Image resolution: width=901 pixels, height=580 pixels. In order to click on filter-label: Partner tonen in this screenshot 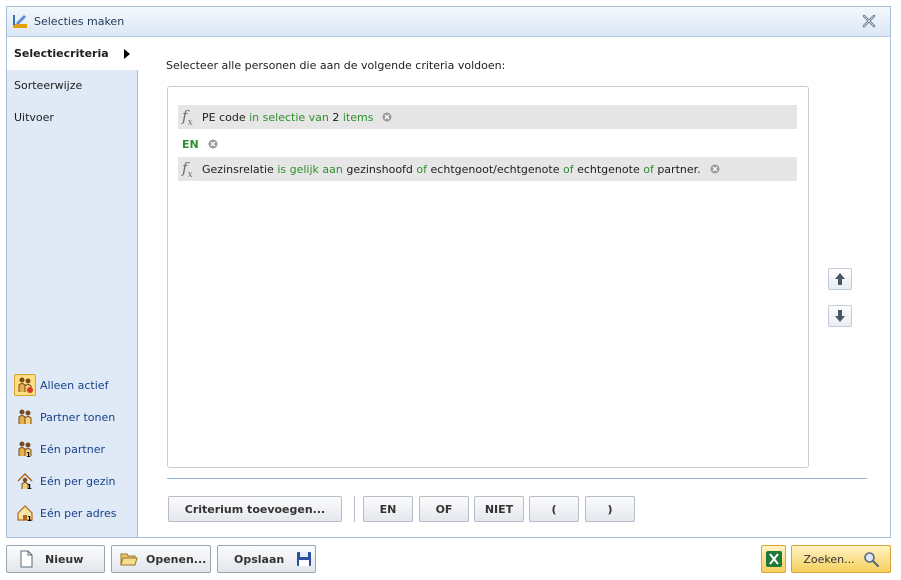, I will do `click(78, 417)`.